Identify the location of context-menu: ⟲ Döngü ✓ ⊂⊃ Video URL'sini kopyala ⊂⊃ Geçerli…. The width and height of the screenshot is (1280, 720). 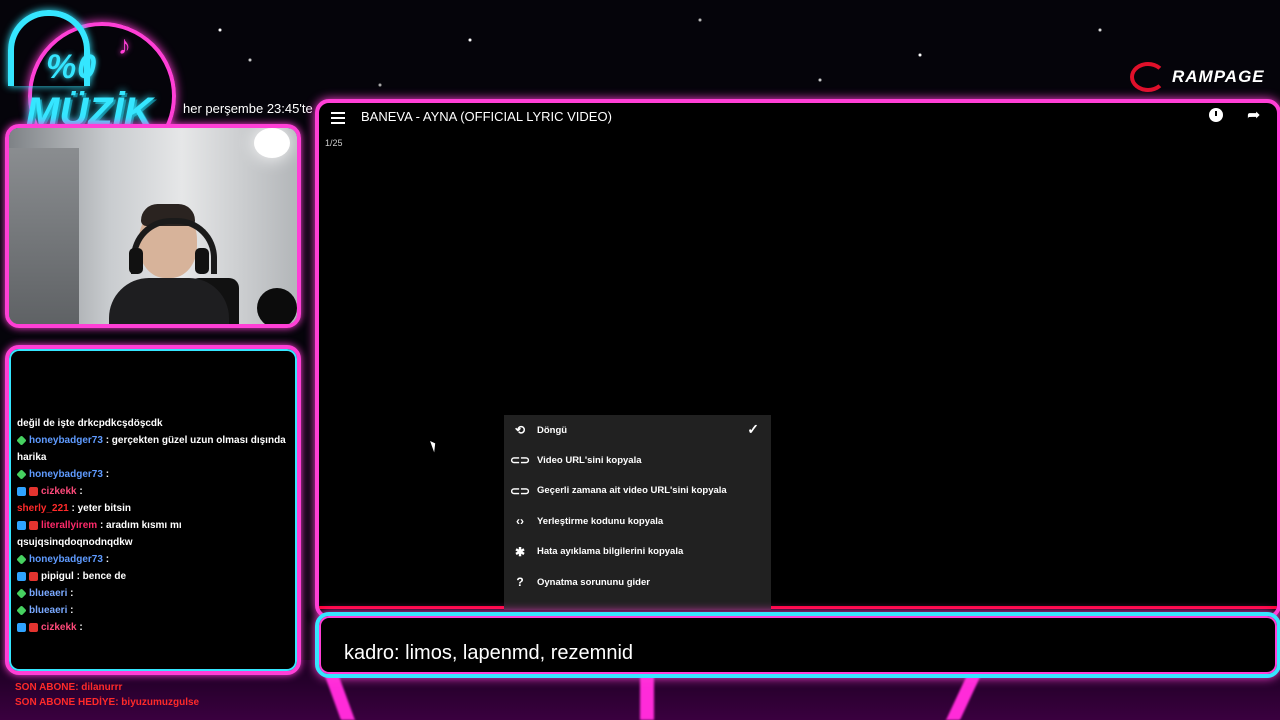
(637, 512).